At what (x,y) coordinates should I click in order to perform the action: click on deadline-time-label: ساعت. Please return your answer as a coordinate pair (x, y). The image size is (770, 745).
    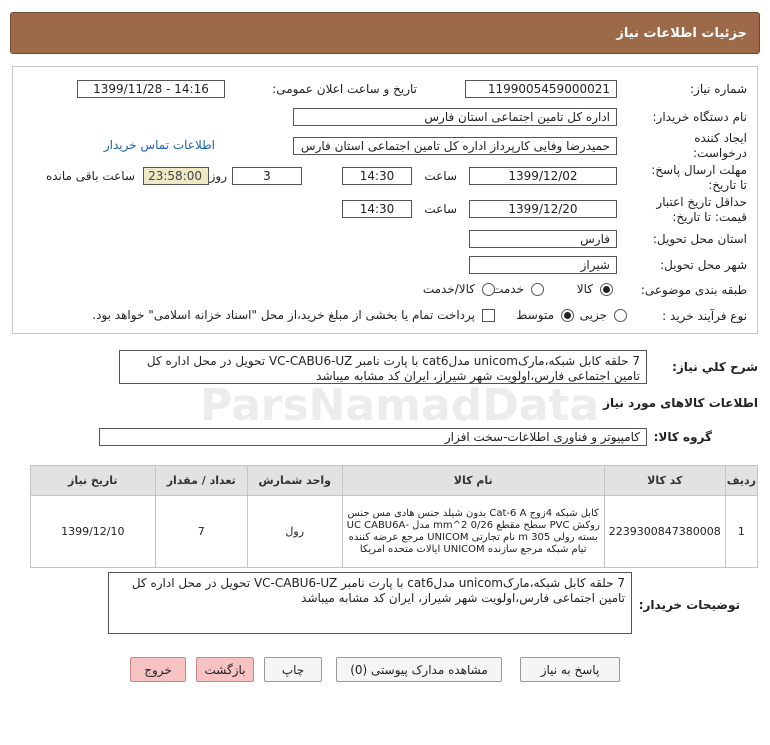
    Looking at the image, I should click on (440, 176).